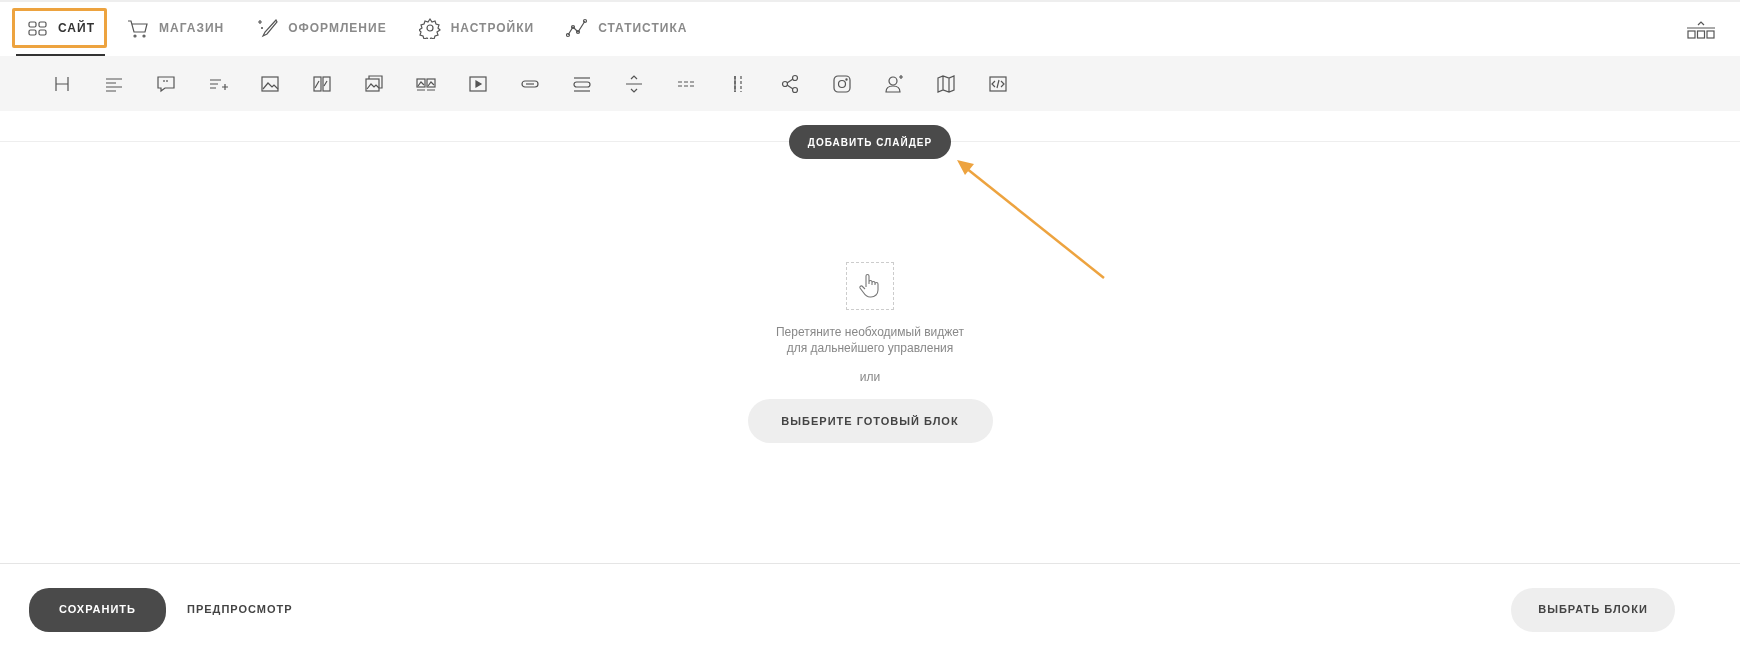  Describe the element at coordinates (429, 28) in the screenshot. I see `gear-icon` at that location.